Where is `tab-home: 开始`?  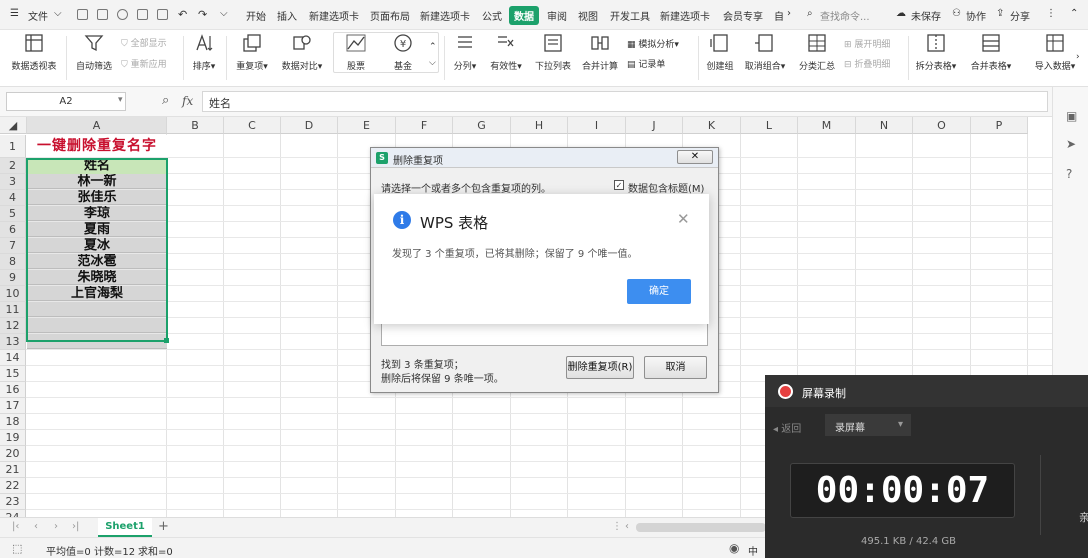
tab-home: 开始 is located at coordinates (256, 15).